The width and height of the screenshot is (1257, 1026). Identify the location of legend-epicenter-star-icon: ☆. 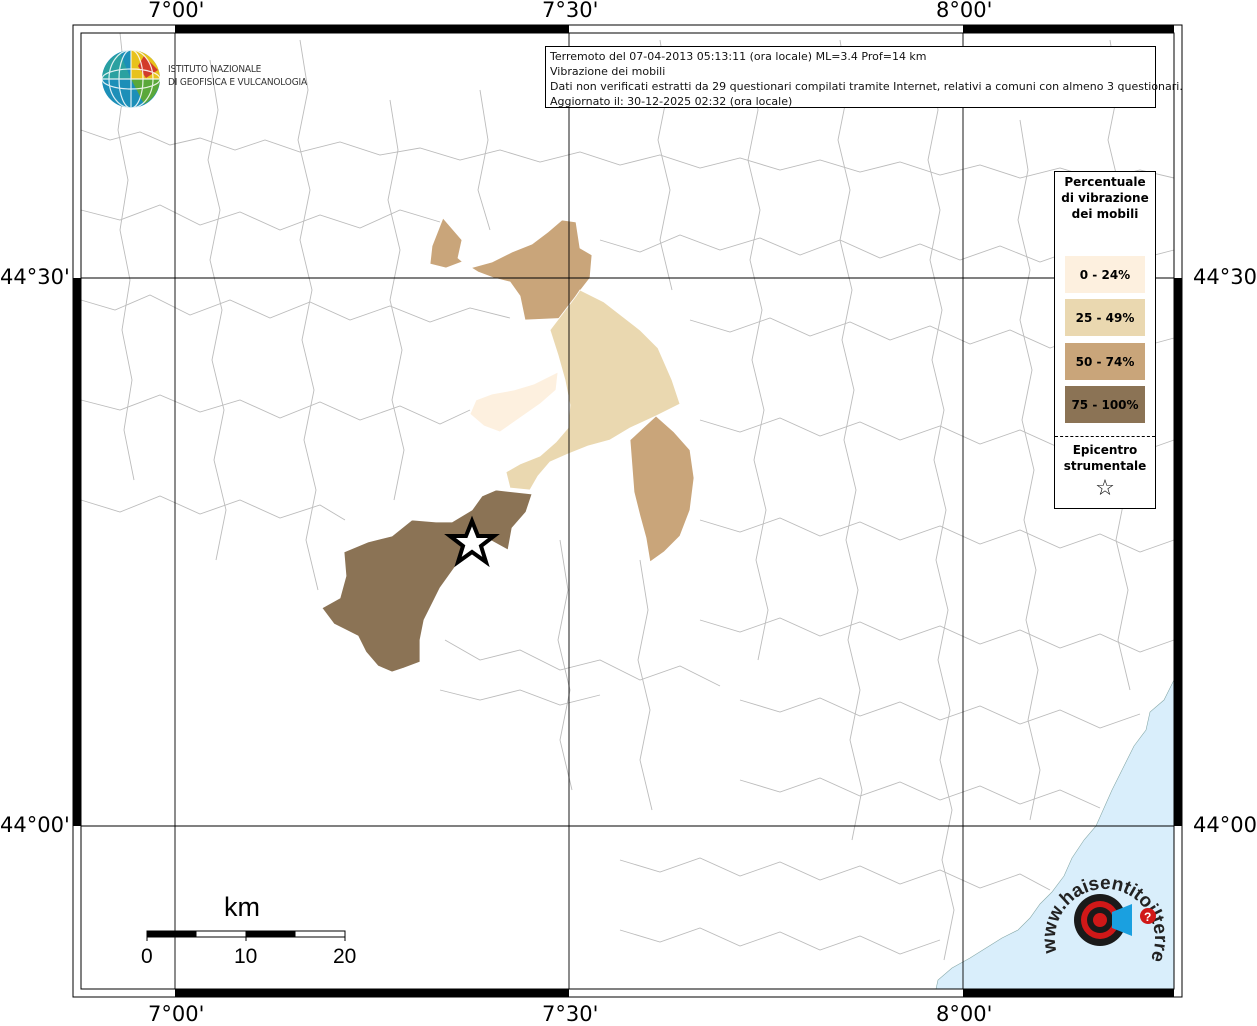
(1105, 488).